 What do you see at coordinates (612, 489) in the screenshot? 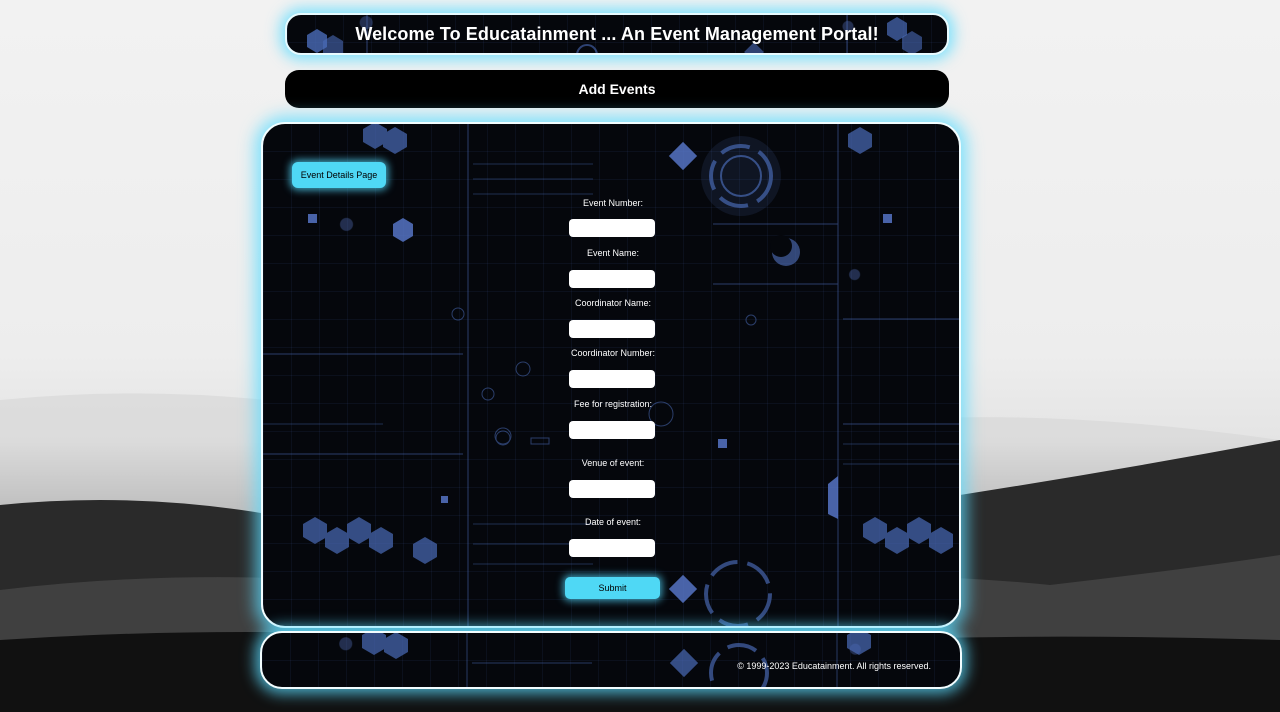
I see `venue-input` at bounding box center [612, 489].